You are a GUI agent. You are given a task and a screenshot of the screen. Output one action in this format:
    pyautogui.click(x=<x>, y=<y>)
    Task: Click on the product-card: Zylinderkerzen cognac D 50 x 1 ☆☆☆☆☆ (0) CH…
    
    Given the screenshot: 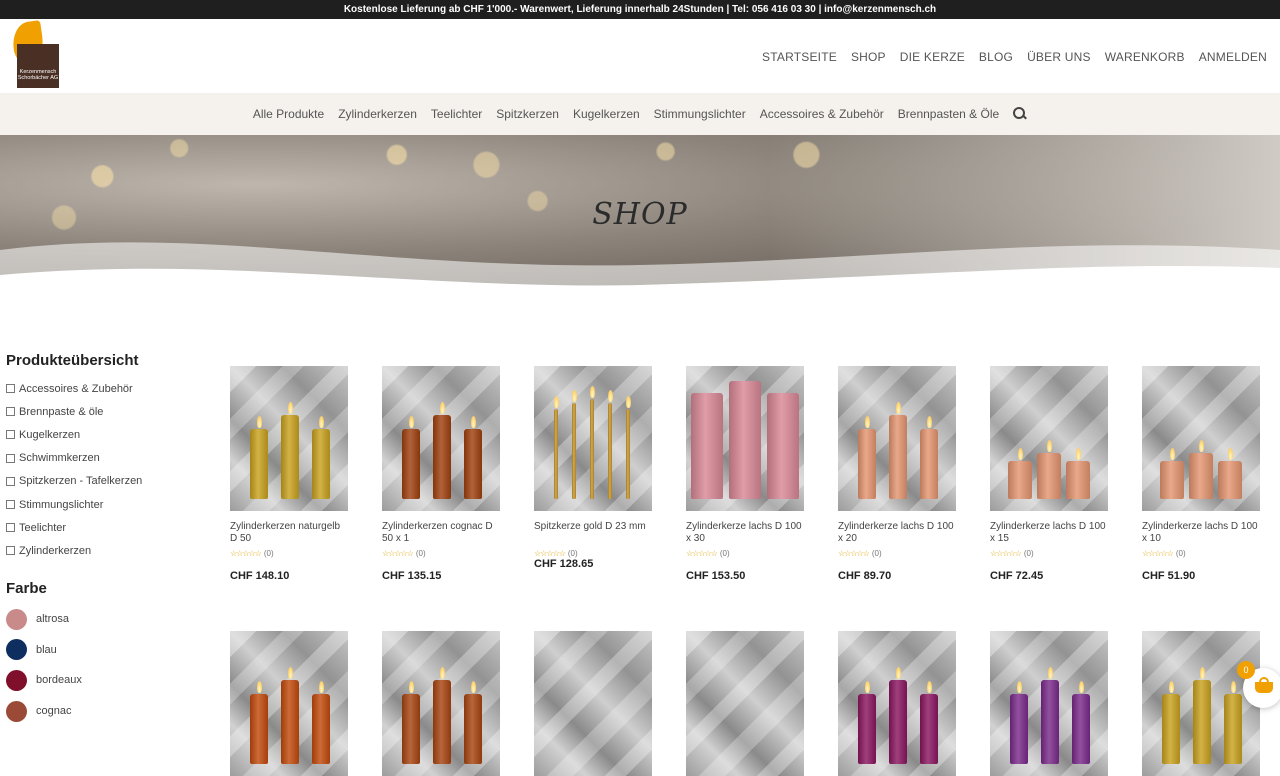 What is the action you would take?
    pyautogui.click(x=441, y=474)
    